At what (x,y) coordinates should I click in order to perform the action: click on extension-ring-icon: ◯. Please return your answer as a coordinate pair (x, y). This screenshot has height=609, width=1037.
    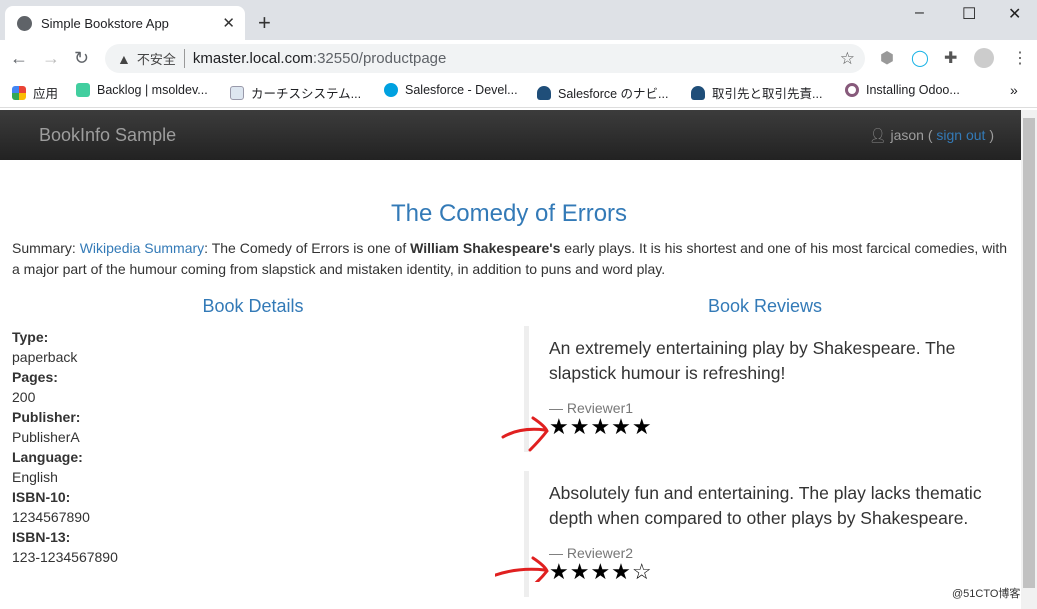
    Looking at the image, I should click on (920, 58).